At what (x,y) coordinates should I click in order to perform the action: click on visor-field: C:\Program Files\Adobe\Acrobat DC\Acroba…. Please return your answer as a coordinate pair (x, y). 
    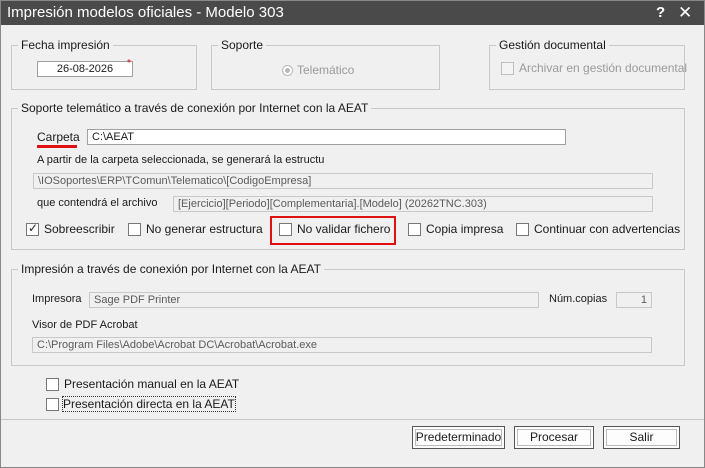
    Looking at the image, I should click on (342, 345).